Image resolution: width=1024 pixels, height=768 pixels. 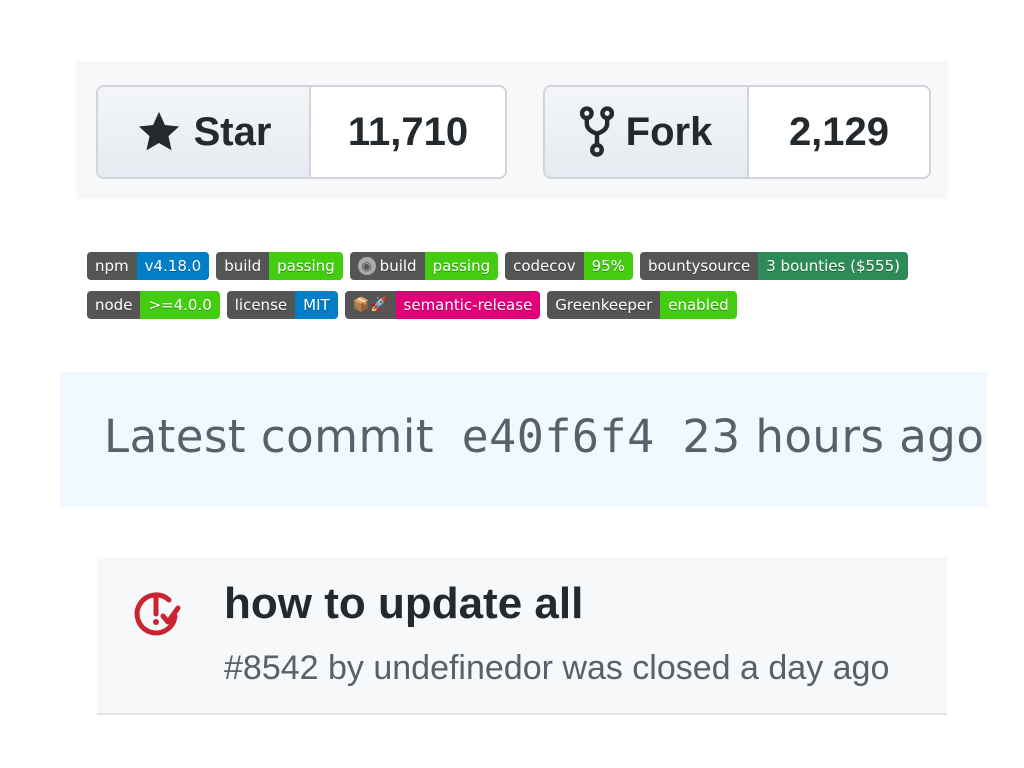 I want to click on badge-label: node, so click(x=114, y=305).